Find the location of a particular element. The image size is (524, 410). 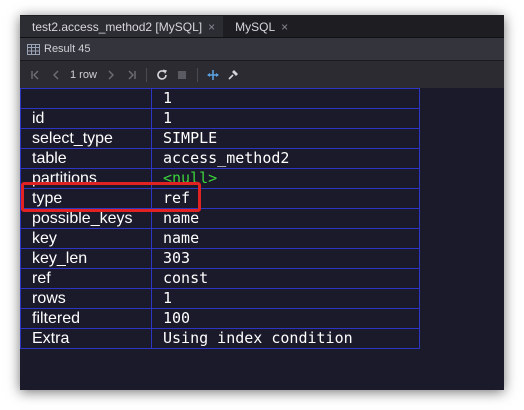

table-row: id 1 is located at coordinates (220, 118).